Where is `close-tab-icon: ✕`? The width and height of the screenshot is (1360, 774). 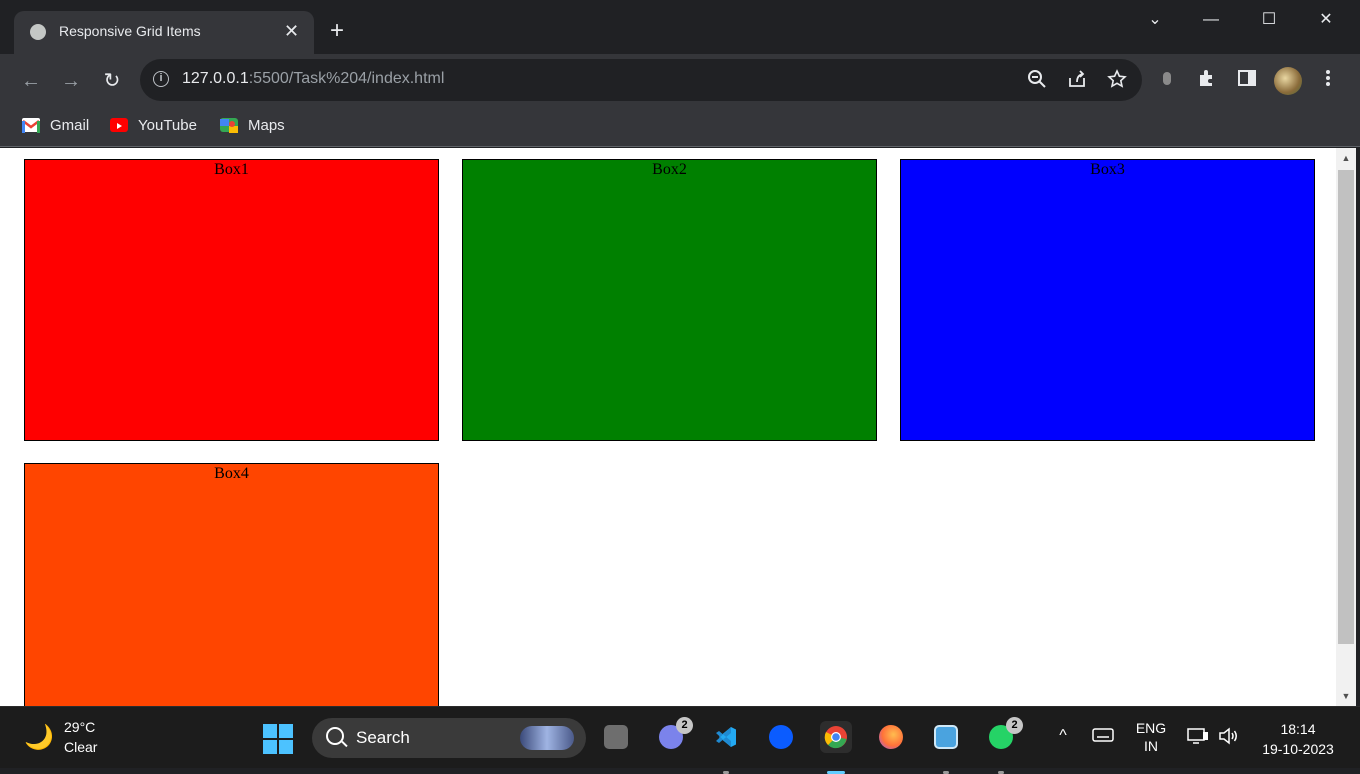 close-tab-icon: ✕ is located at coordinates (291, 31).